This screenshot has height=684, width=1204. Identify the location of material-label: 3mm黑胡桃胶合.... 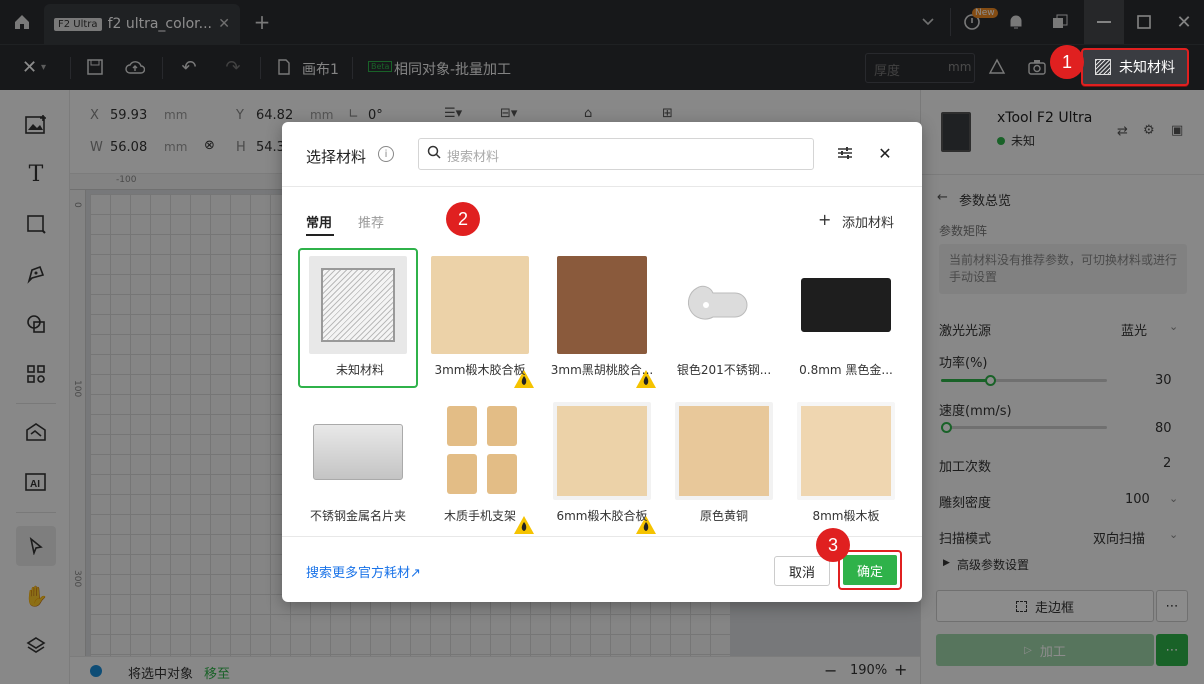
(602, 370).